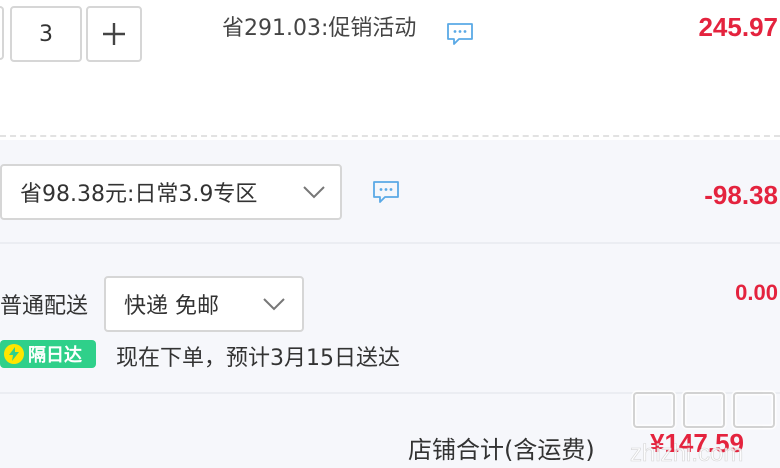  I want to click on store-total-amount: ¥147.59, so click(697, 443).